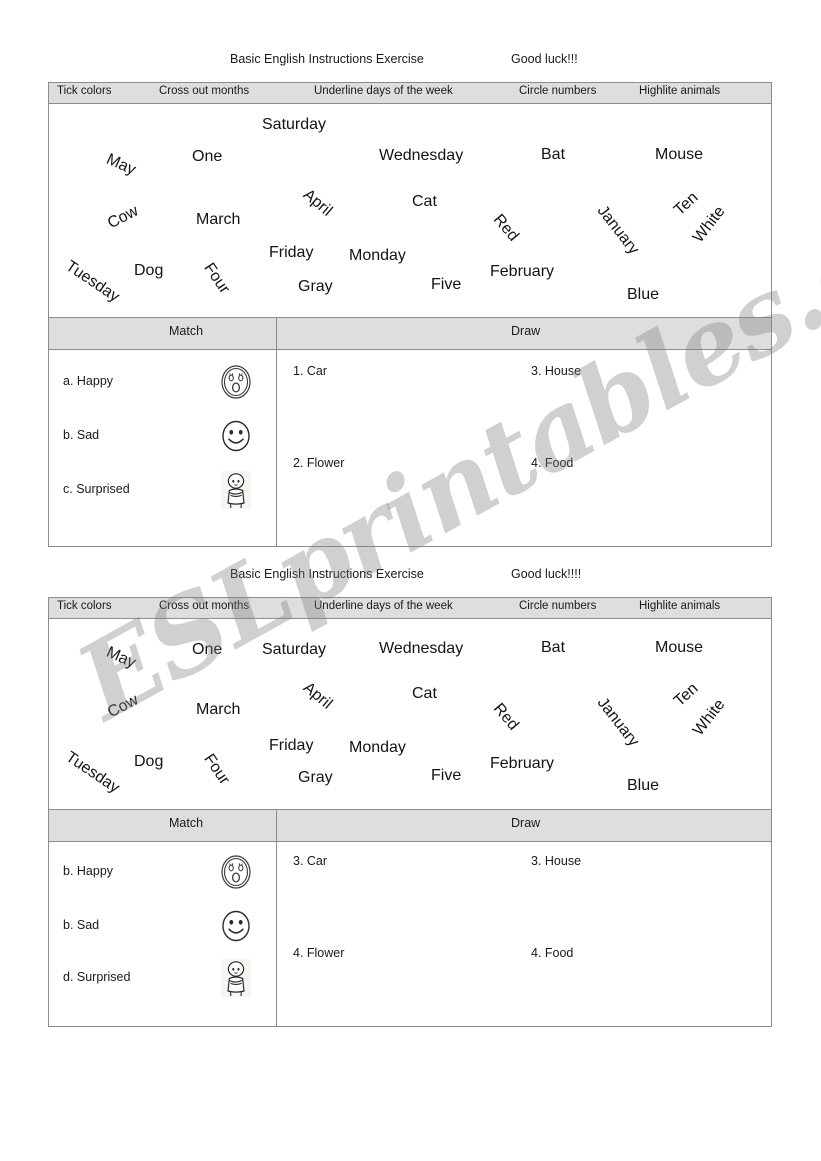  Describe the element at coordinates (96, 489) in the screenshot. I see `match-item-label: c. Surprised` at that location.